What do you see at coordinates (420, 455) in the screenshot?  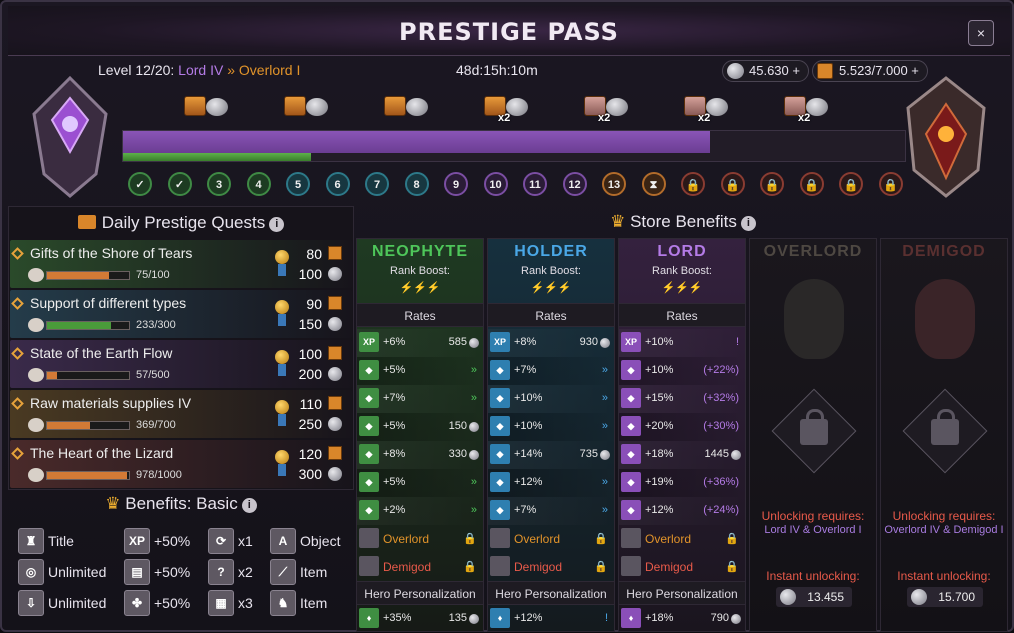 I see `rate-row: ◆ +8% 330` at bounding box center [420, 455].